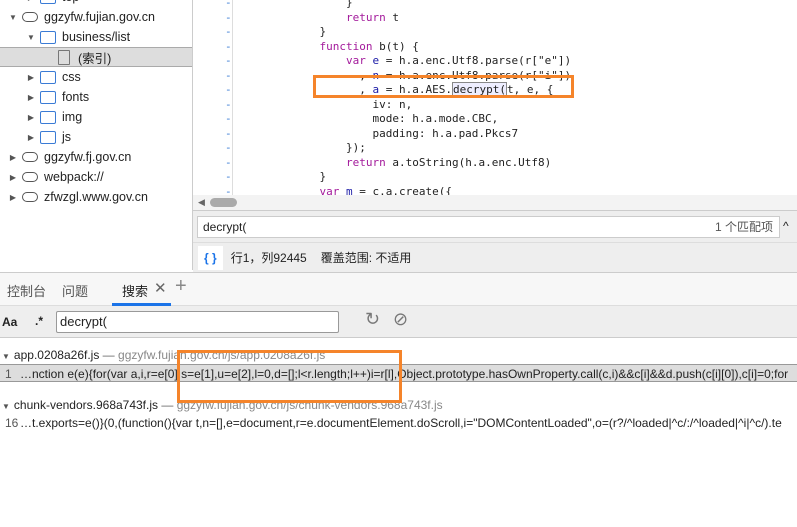  Describe the element at coordinates (135, 290) in the screenshot. I see `tab-search: 搜索` at that location.